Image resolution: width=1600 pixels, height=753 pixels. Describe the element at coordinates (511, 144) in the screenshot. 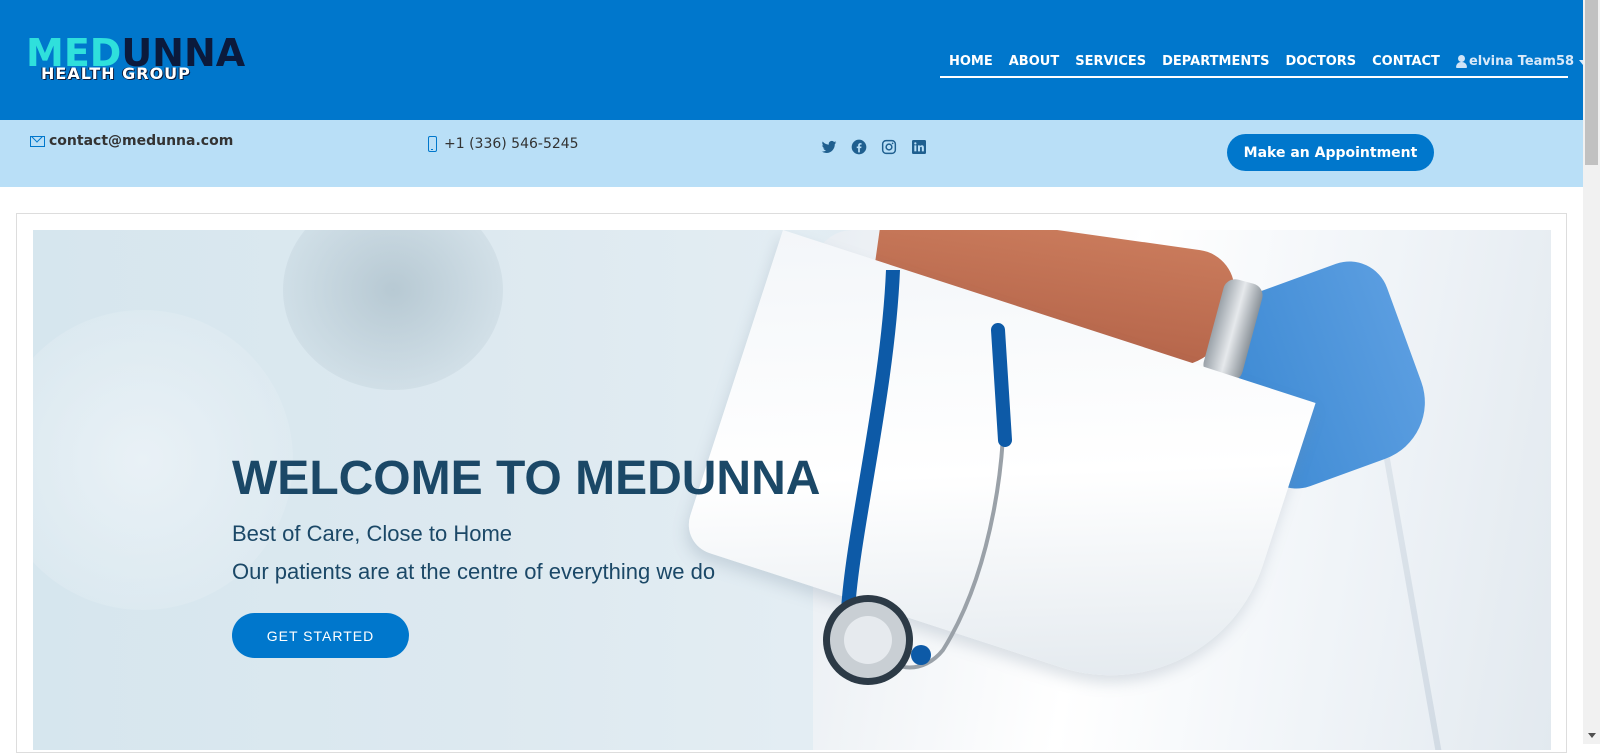

I see `phone-text: +1 (336) 546-5245` at that location.